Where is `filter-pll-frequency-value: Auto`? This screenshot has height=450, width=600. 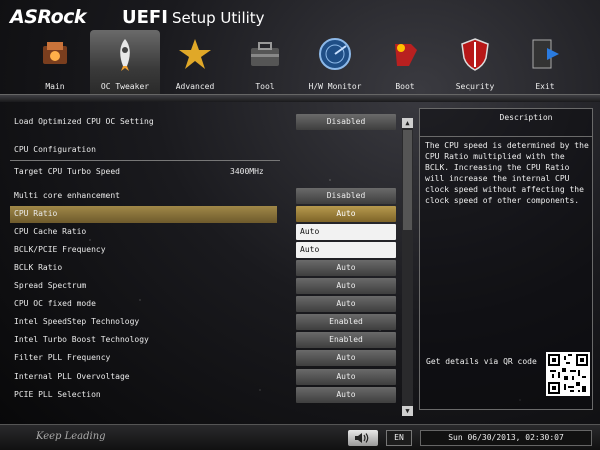
filter-pll-frequency-value: Auto is located at coordinates (346, 358).